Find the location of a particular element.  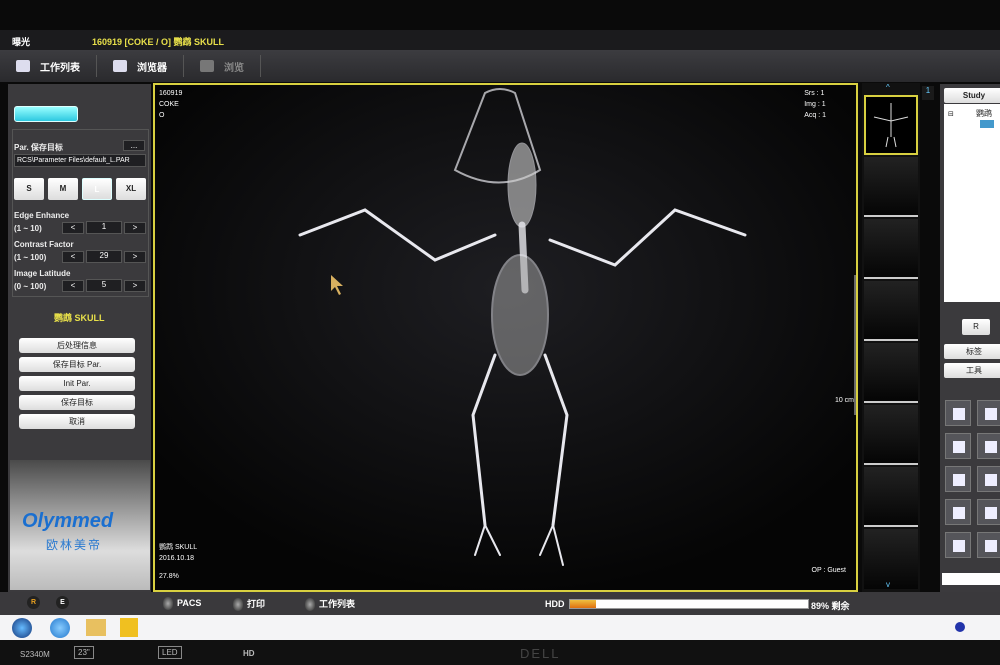

hdd-label: HDD is located at coordinates (555, 604).